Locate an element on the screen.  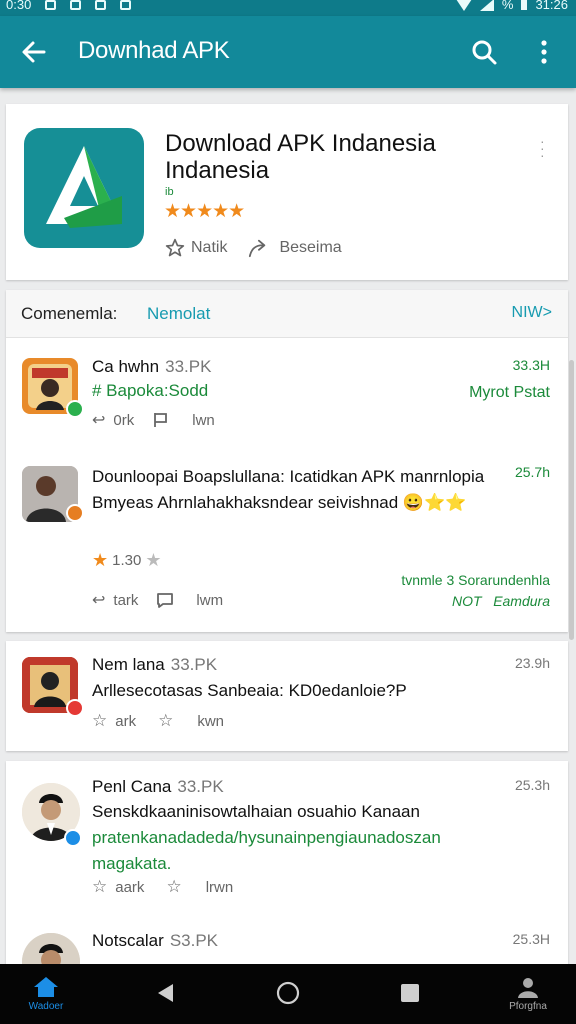
nav-home: Wadoer is located at coordinates (46, 994).